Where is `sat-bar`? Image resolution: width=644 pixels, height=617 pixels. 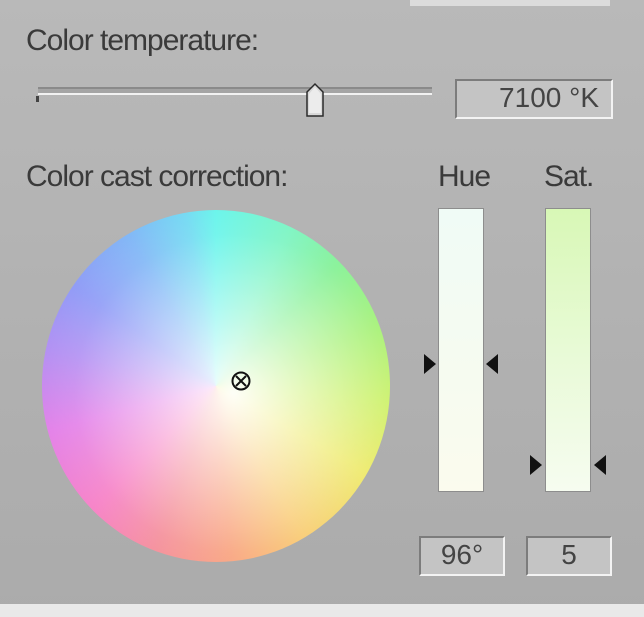
sat-bar is located at coordinates (568, 350).